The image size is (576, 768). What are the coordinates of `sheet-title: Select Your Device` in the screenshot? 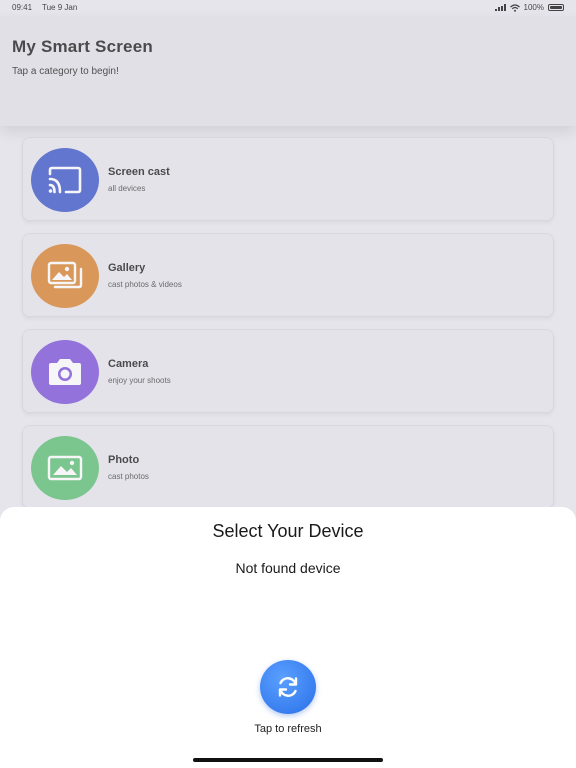 It's located at (288, 531).